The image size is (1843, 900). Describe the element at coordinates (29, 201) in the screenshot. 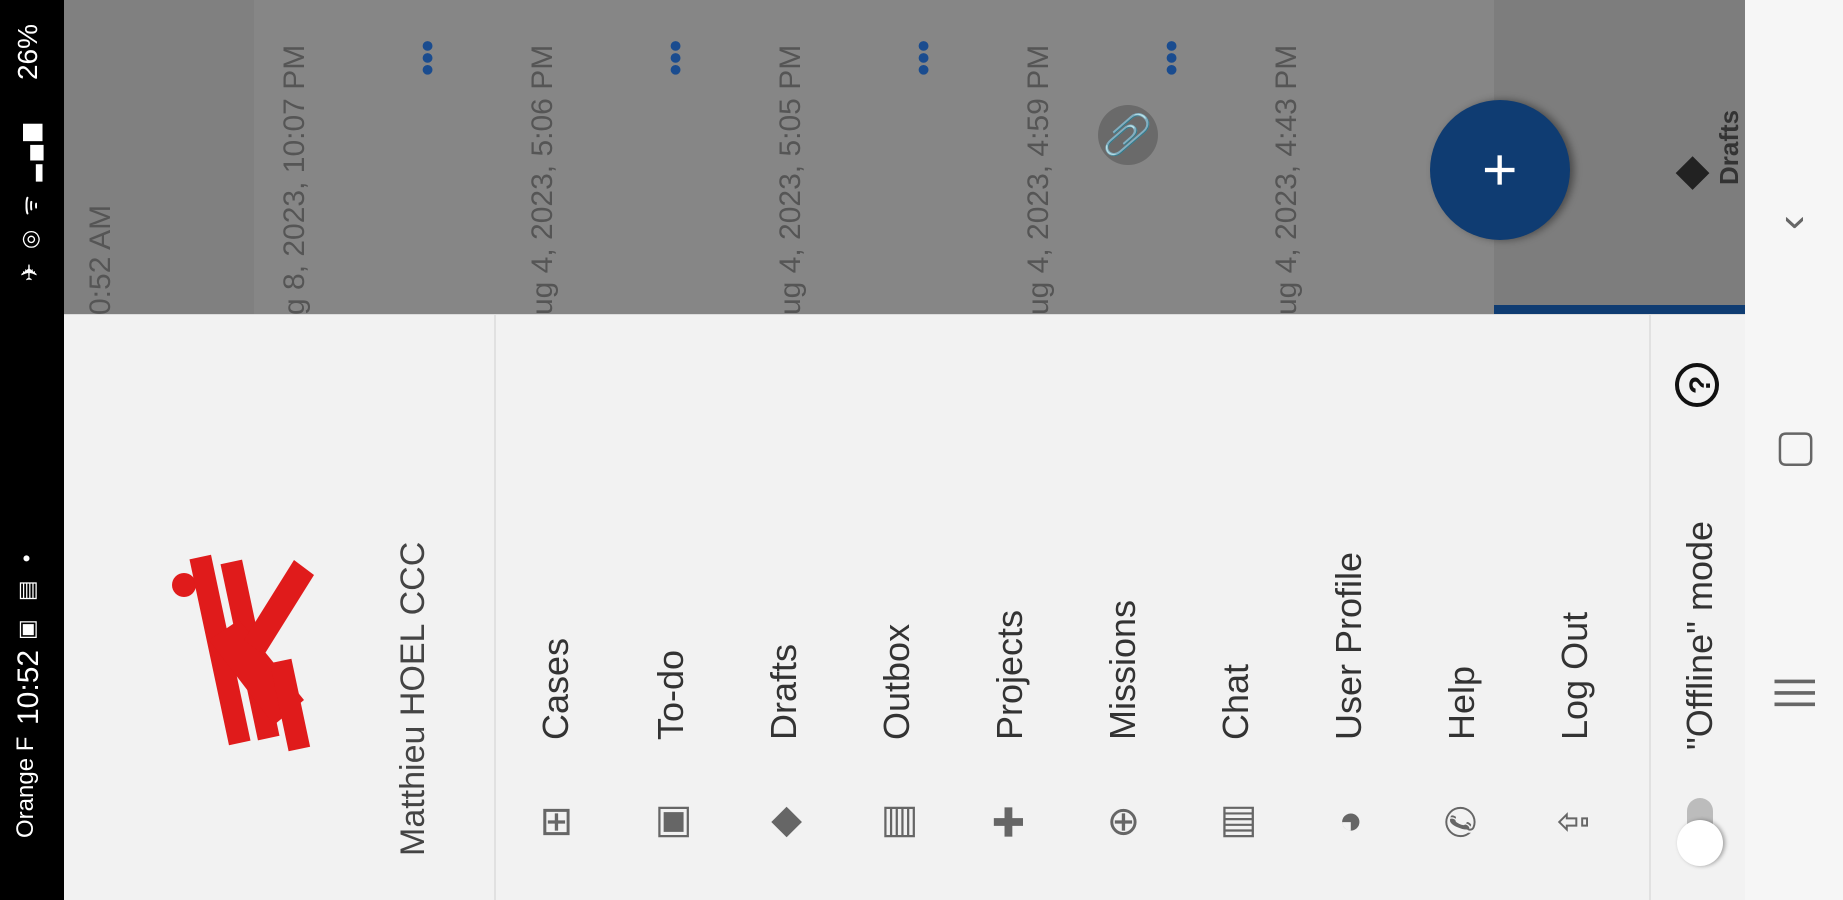

I see `signal-icon: ✈ ◎ ᯤ ▂▄▆` at that location.